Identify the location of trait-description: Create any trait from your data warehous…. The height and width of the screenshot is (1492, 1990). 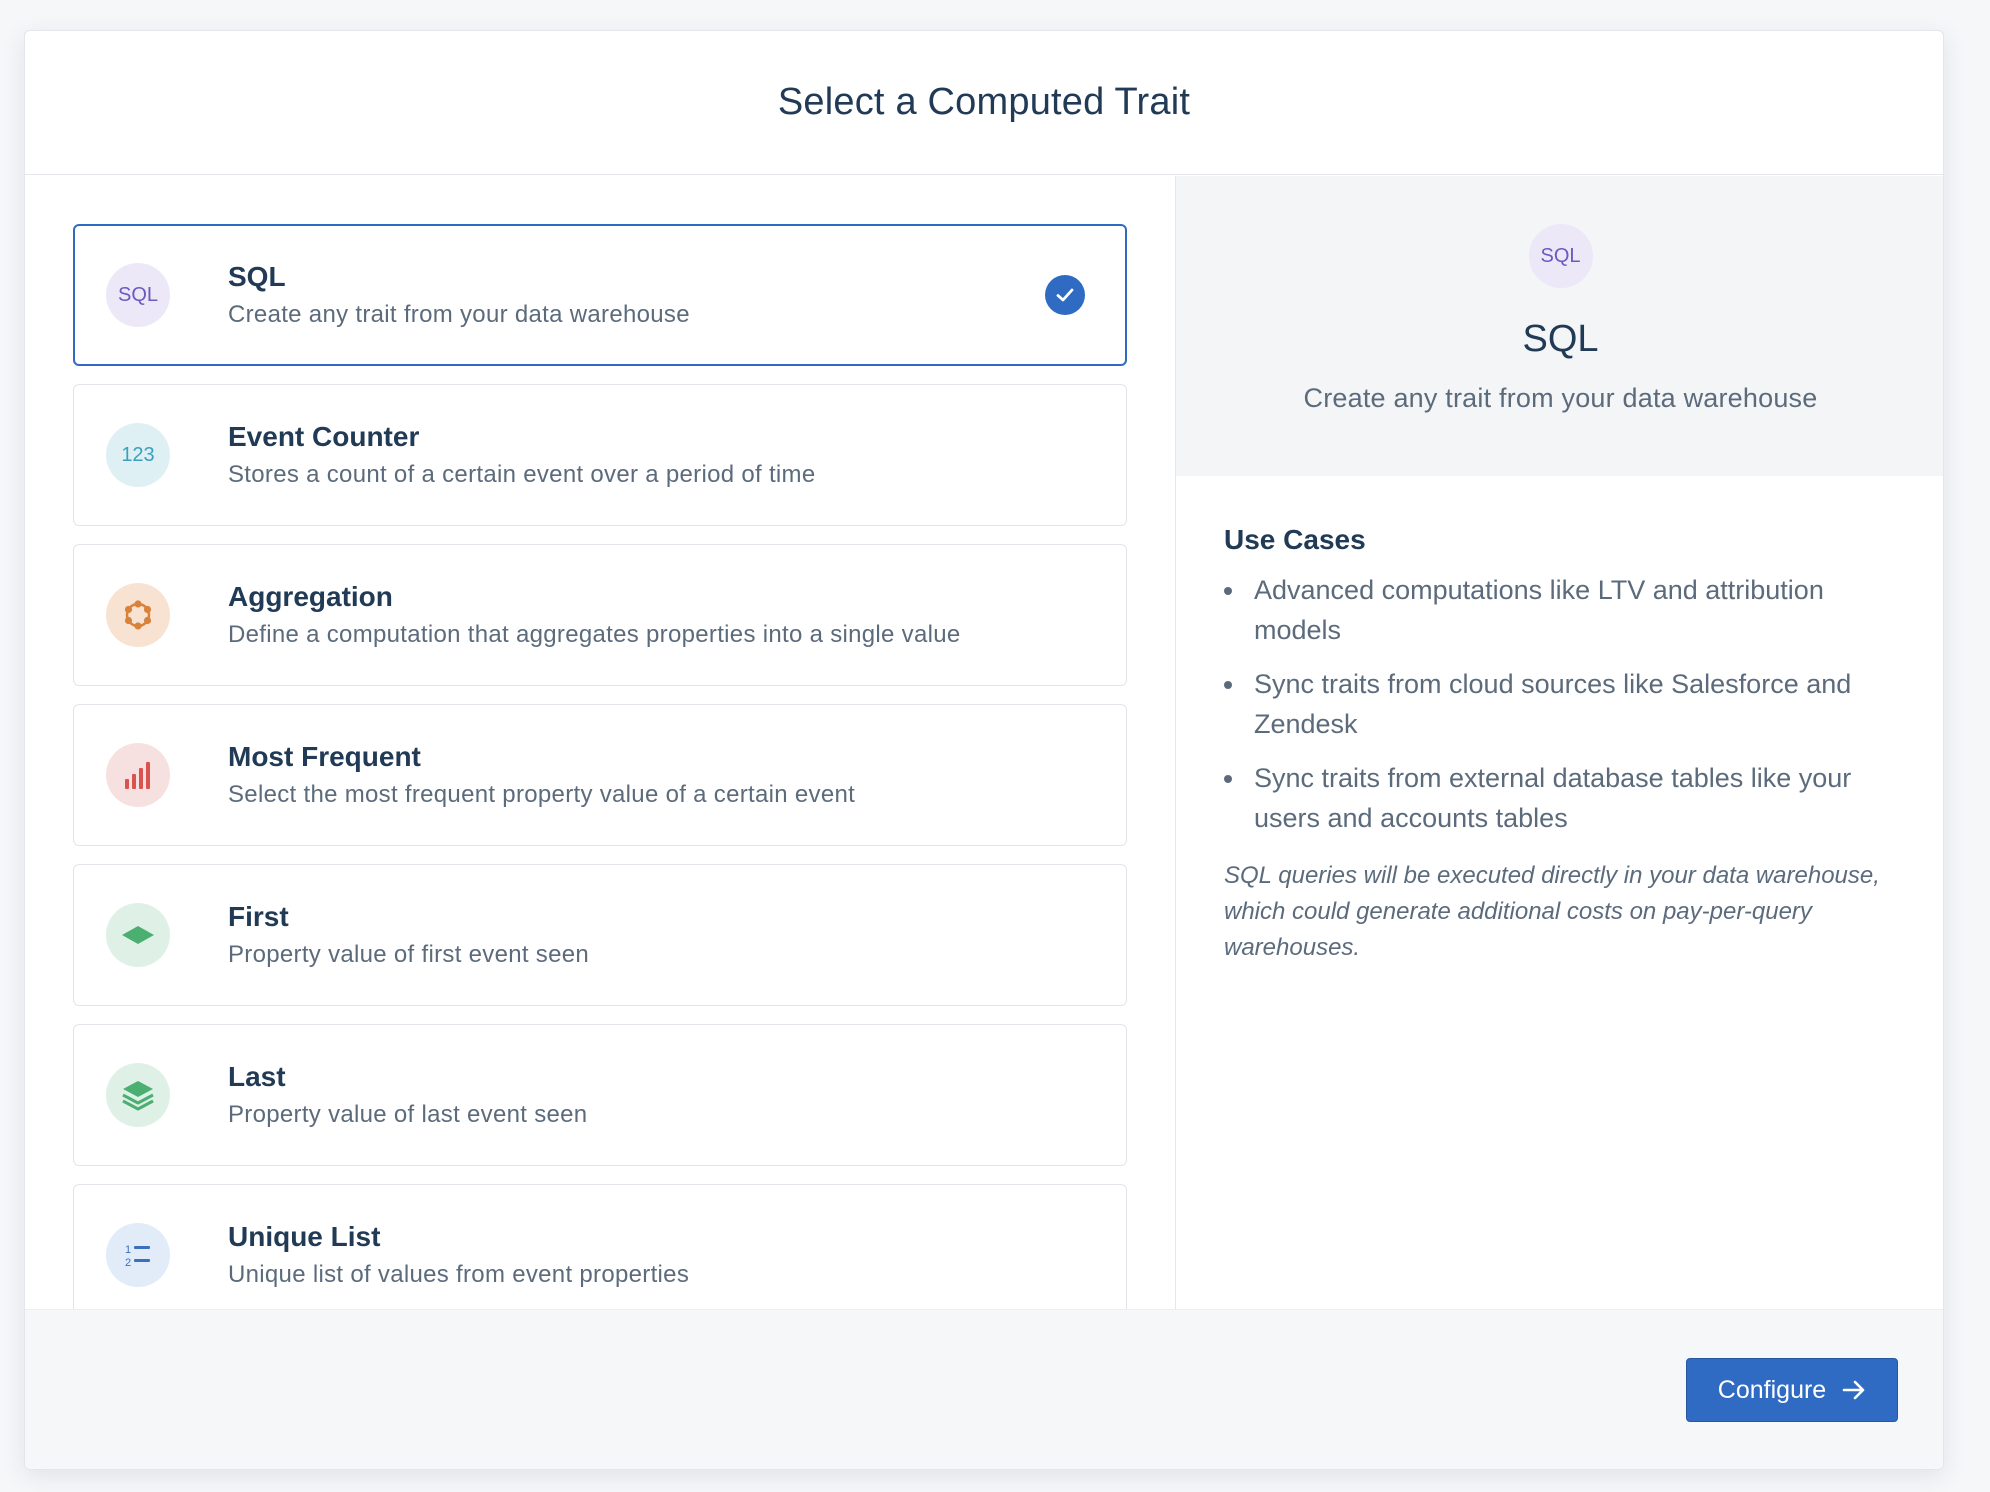
(459, 314).